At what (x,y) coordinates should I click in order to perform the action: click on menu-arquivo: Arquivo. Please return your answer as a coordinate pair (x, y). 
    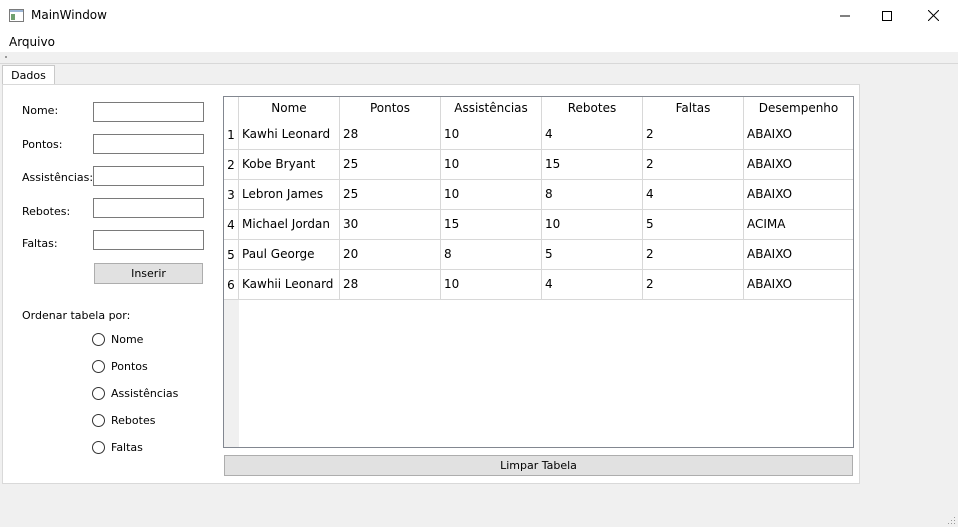
    Looking at the image, I should click on (32, 42).